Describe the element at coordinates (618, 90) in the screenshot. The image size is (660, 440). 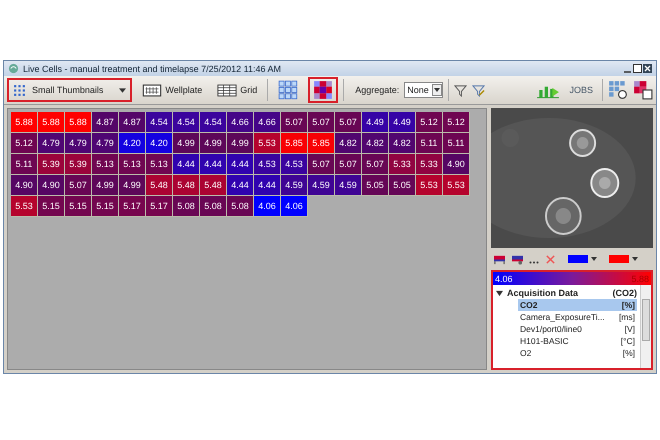
I see `grid-zoom-icon` at that location.